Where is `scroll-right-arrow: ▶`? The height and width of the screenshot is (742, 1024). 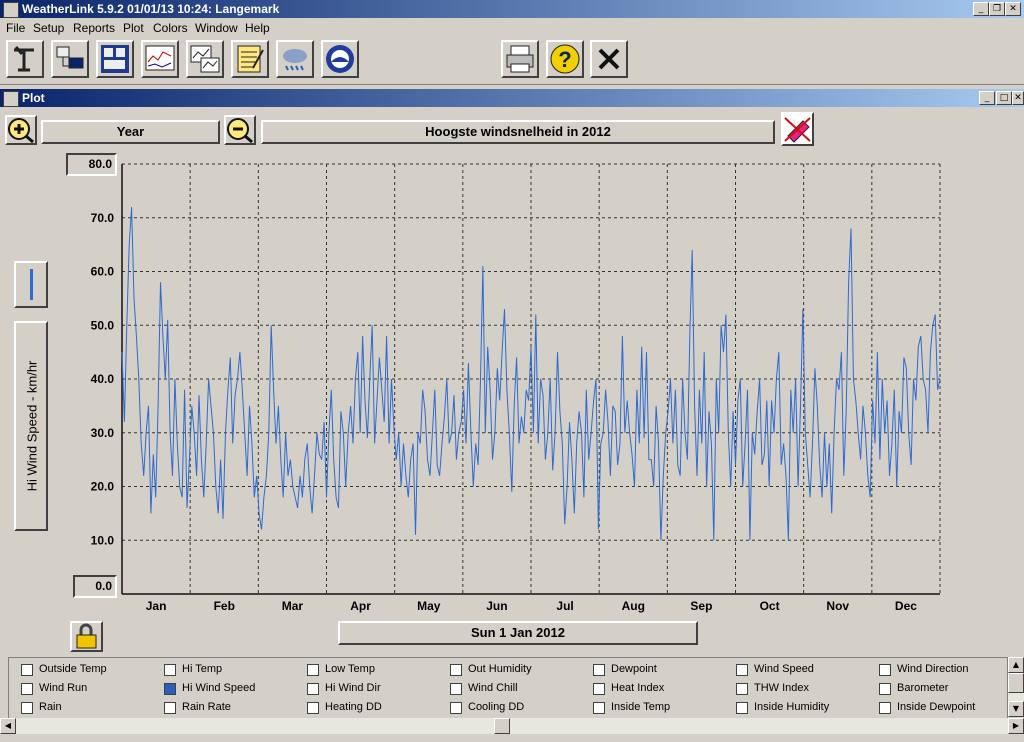
scroll-right-arrow: ▶ is located at coordinates (1016, 726).